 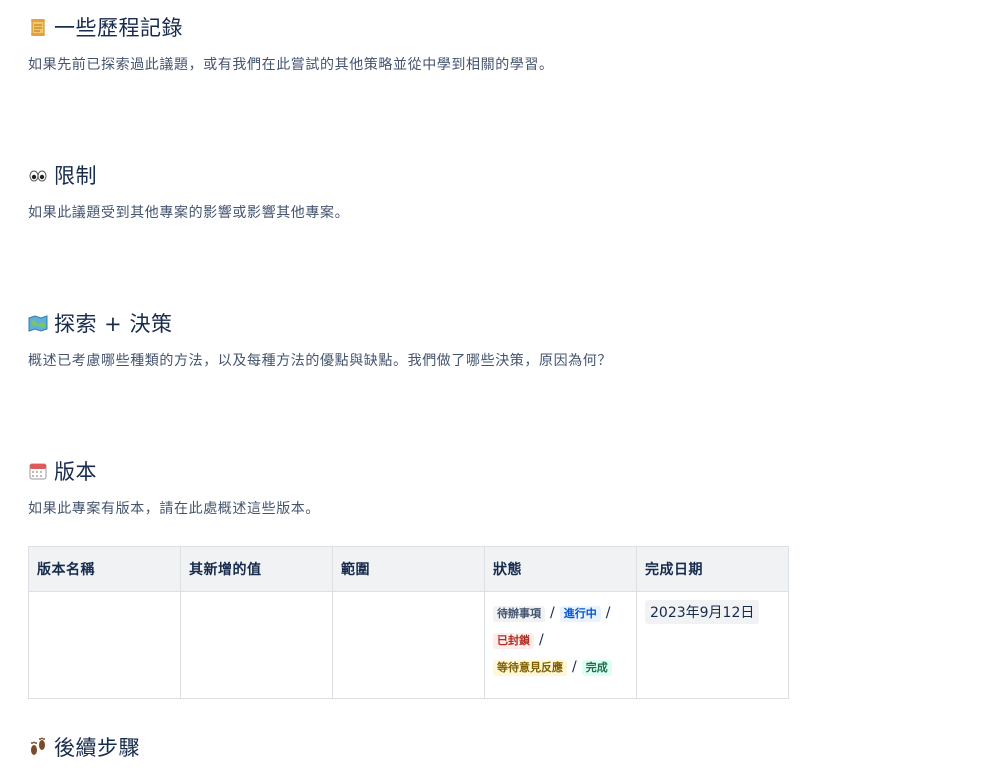 I want to click on section-versions: 版本 如果此專案有版本，請在此處概述這些版本。, so click(x=508, y=487).